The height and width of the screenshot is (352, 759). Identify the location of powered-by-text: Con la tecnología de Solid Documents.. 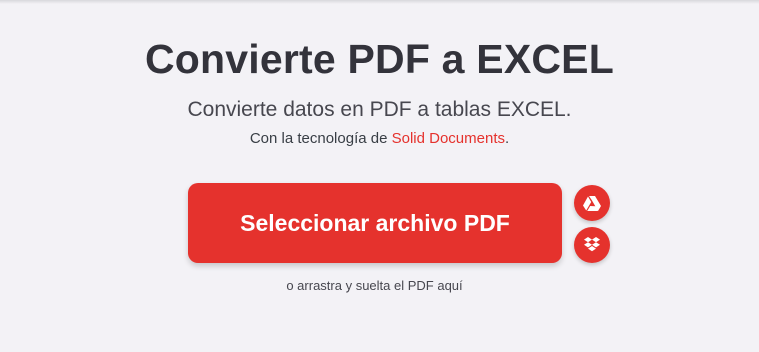
(379, 138).